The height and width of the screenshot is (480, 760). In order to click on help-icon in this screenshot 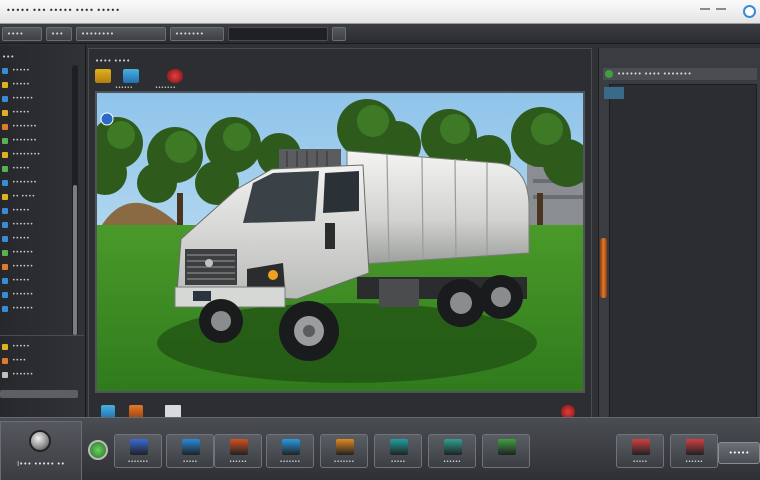, I will do `click(749, 11)`.